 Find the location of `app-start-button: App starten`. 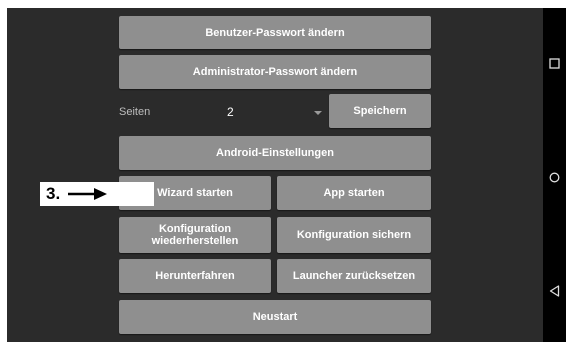

app-start-button: App starten is located at coordinates (354, 193).